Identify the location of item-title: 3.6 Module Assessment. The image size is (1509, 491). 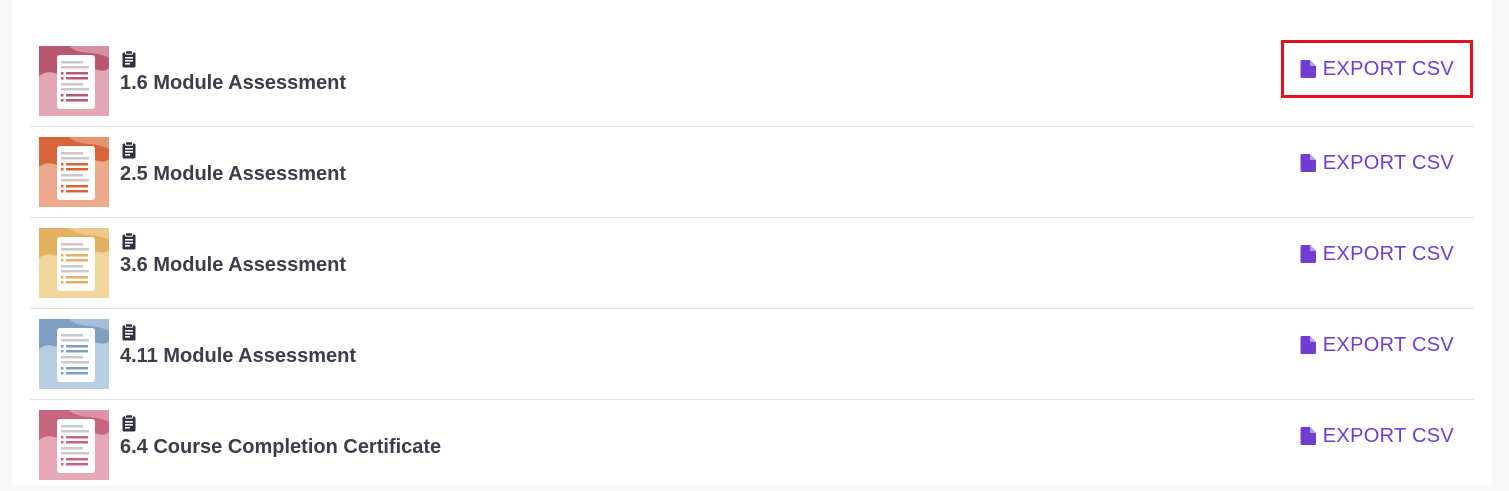
(233, 265).